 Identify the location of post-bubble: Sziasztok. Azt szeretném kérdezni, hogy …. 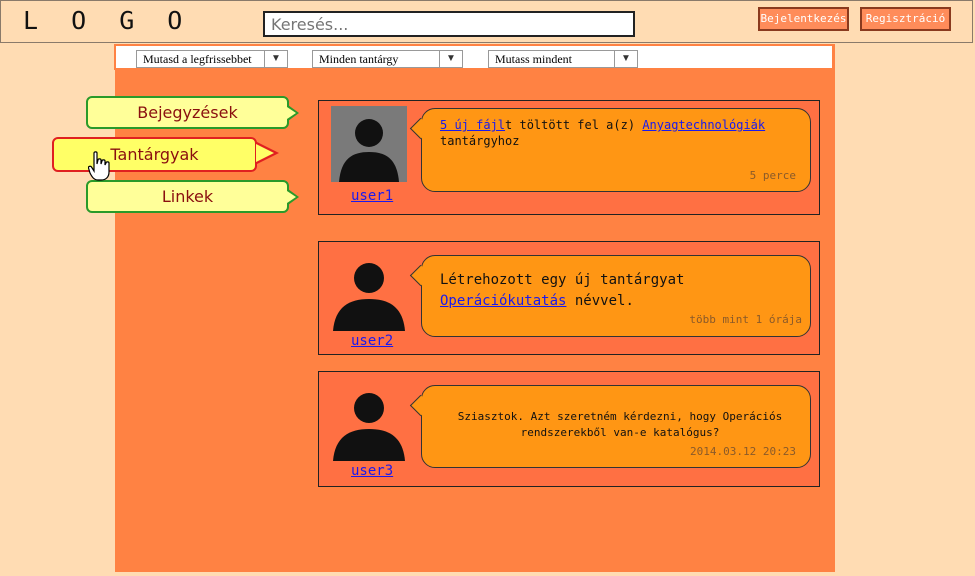
(610, 426).